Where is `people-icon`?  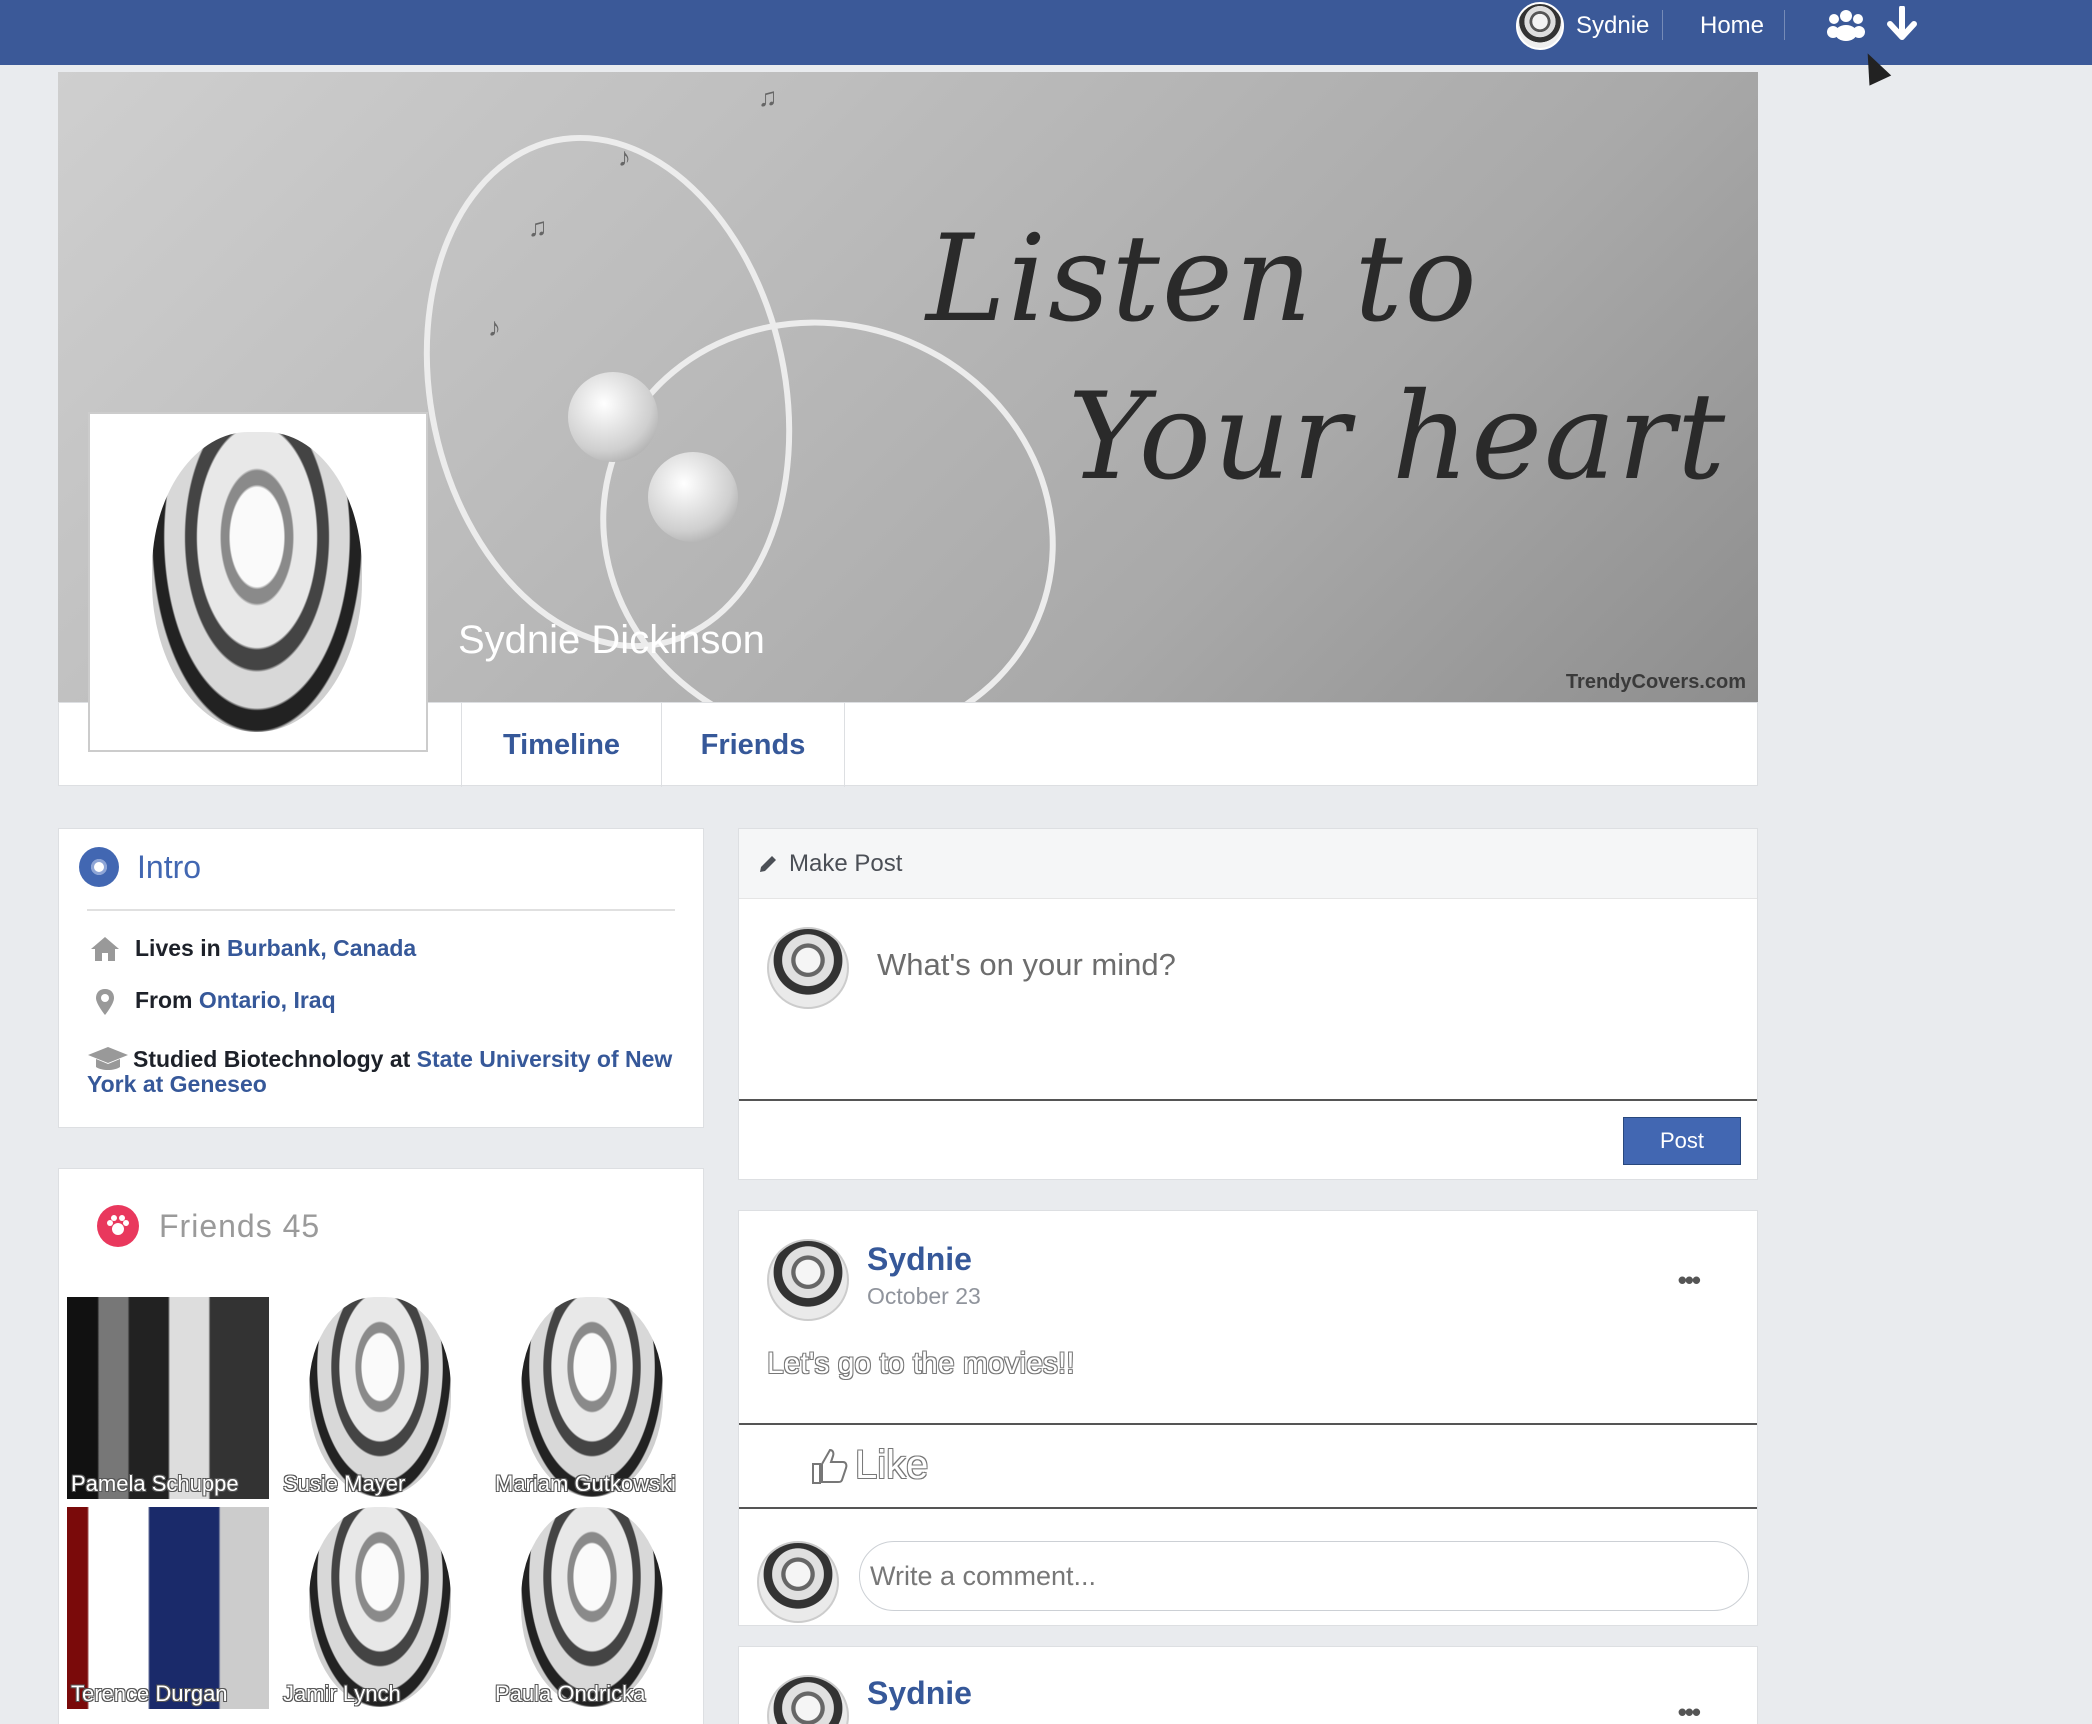 people-icon is located at coordinates (1846, 25).